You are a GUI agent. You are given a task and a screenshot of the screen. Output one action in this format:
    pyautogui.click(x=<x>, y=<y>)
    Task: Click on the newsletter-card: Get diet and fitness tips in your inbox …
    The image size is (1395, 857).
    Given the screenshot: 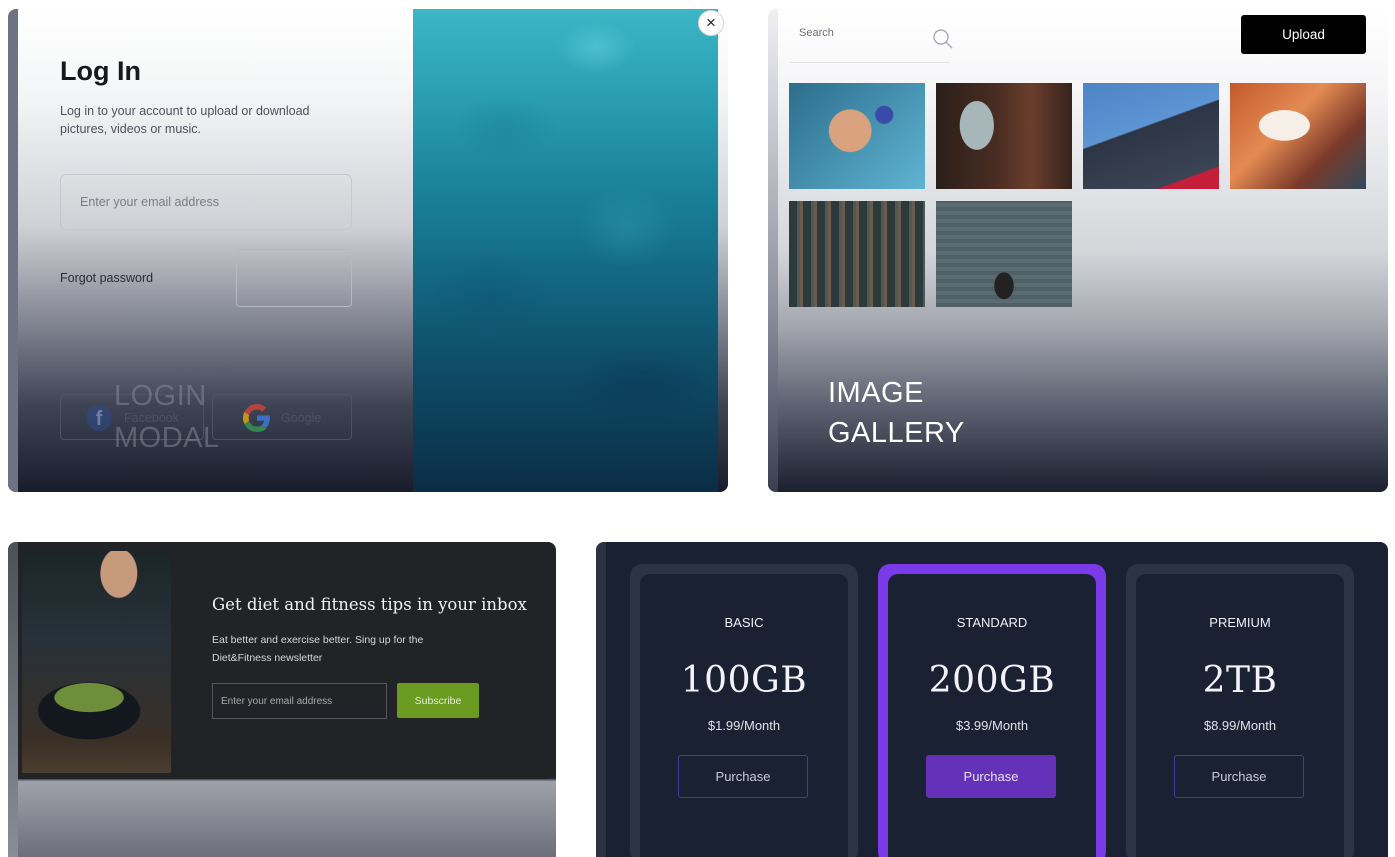 What is the action you would take?
    pyautogui.click(x=282, y=699)
    